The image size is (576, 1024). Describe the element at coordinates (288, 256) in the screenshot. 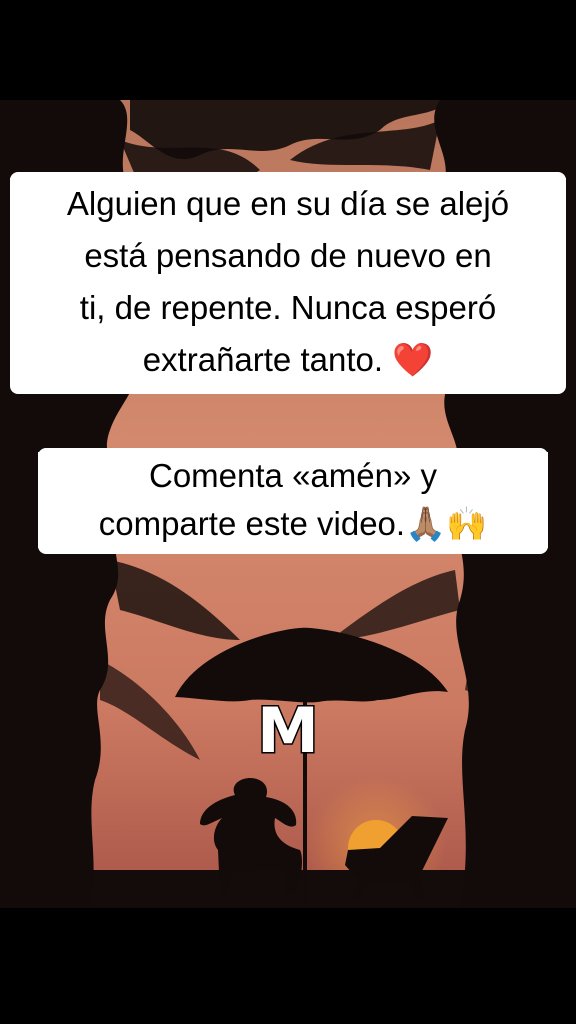

I see `caption-line: está pensando de nuevo en` at that location.